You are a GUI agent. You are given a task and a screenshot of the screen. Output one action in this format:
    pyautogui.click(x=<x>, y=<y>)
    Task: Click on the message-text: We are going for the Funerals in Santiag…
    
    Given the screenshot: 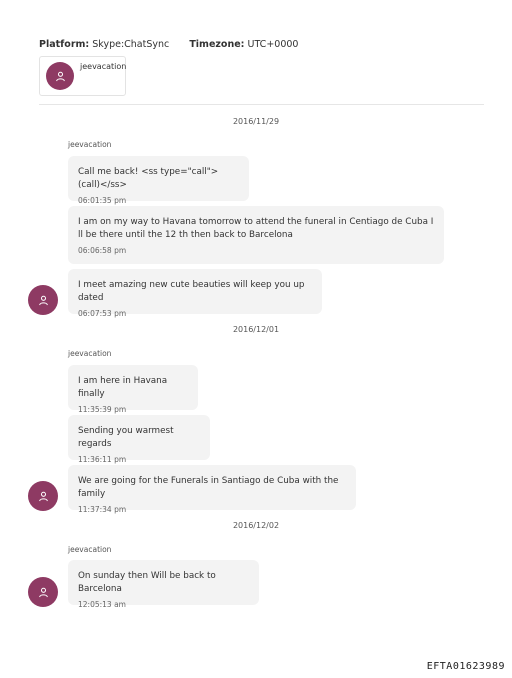 What is the action you would take?
    pyautogui.click(x=208, y=487)
    